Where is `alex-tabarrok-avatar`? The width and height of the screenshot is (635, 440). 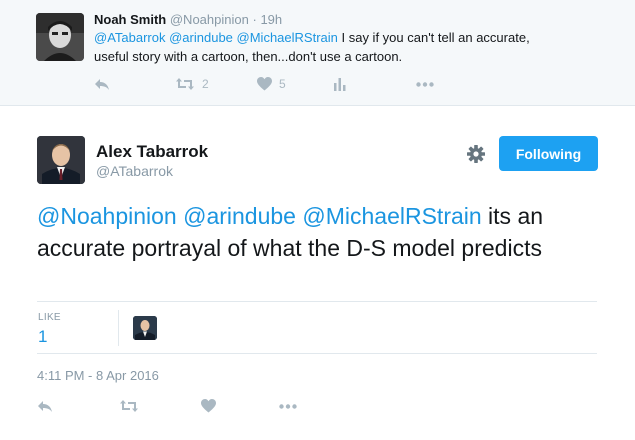 alex-tabarrok-avatar is located at coordinates (61, 160).